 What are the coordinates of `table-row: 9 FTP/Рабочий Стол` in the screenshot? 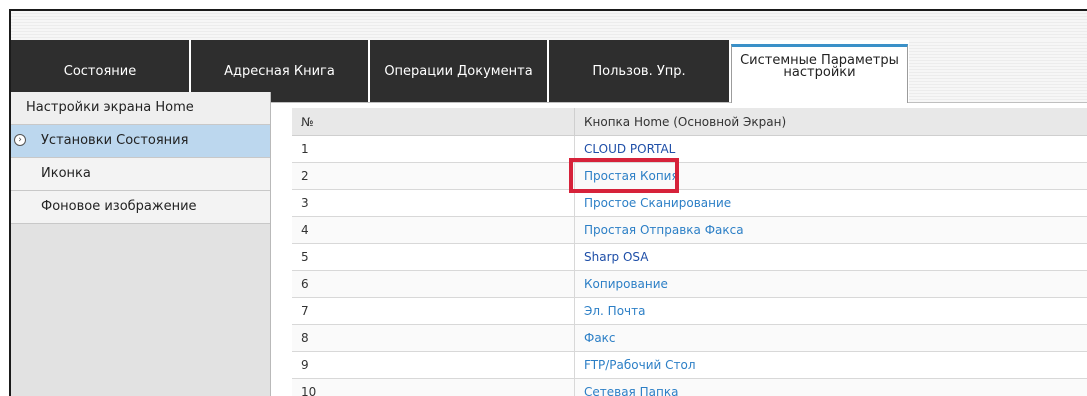 It's located at (689, 365).